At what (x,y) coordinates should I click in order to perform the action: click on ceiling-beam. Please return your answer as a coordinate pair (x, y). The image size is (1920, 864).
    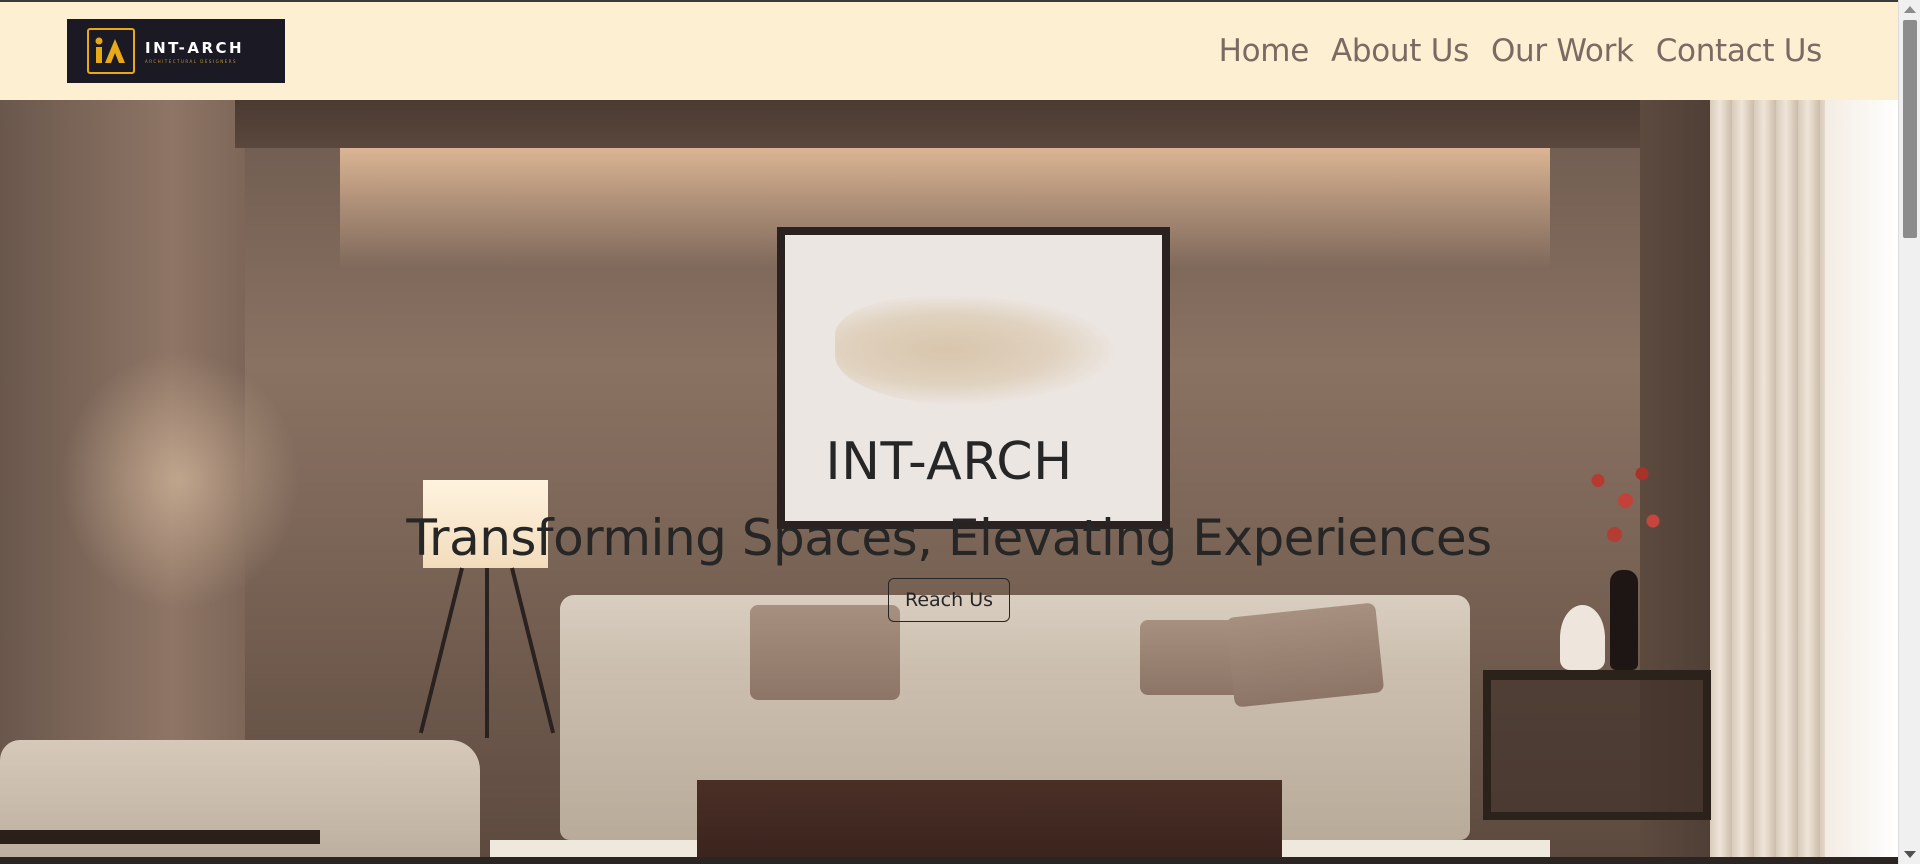
    Looking at the image, I should click on (942, 124).